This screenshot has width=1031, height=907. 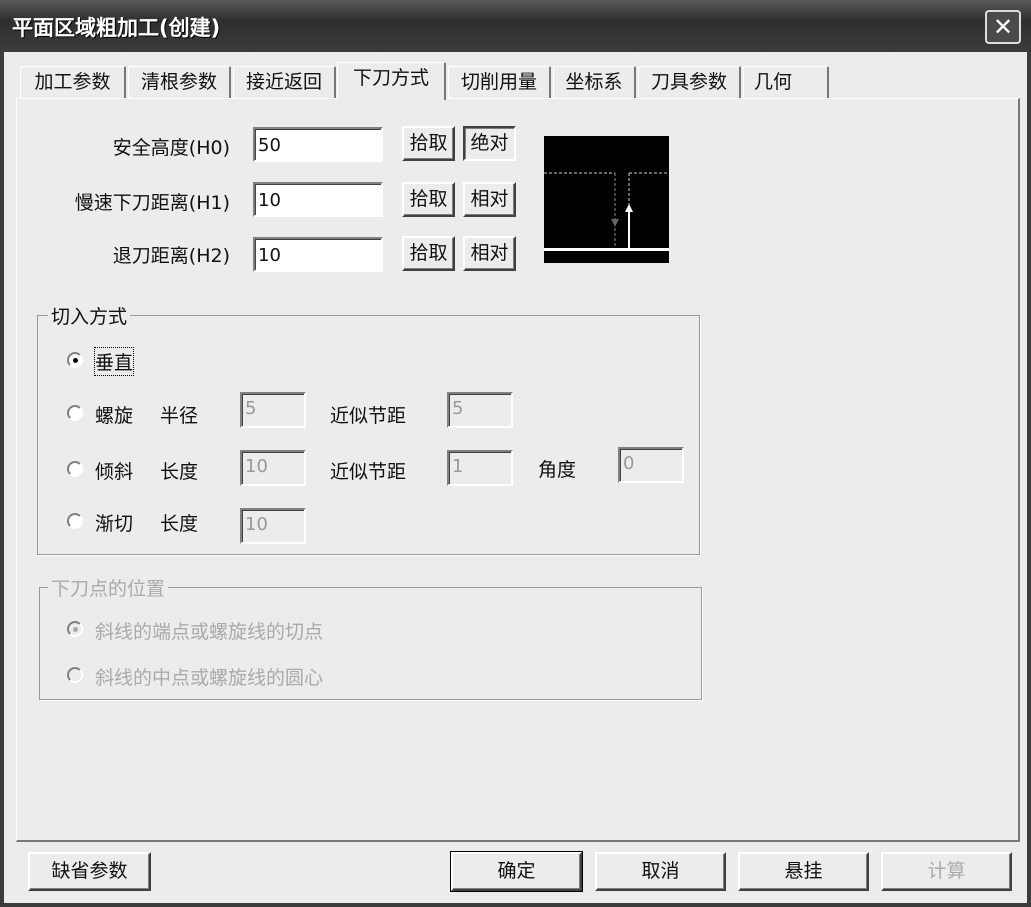 I want to click on ramp-length-input: 10, so click(x=273, y=468).